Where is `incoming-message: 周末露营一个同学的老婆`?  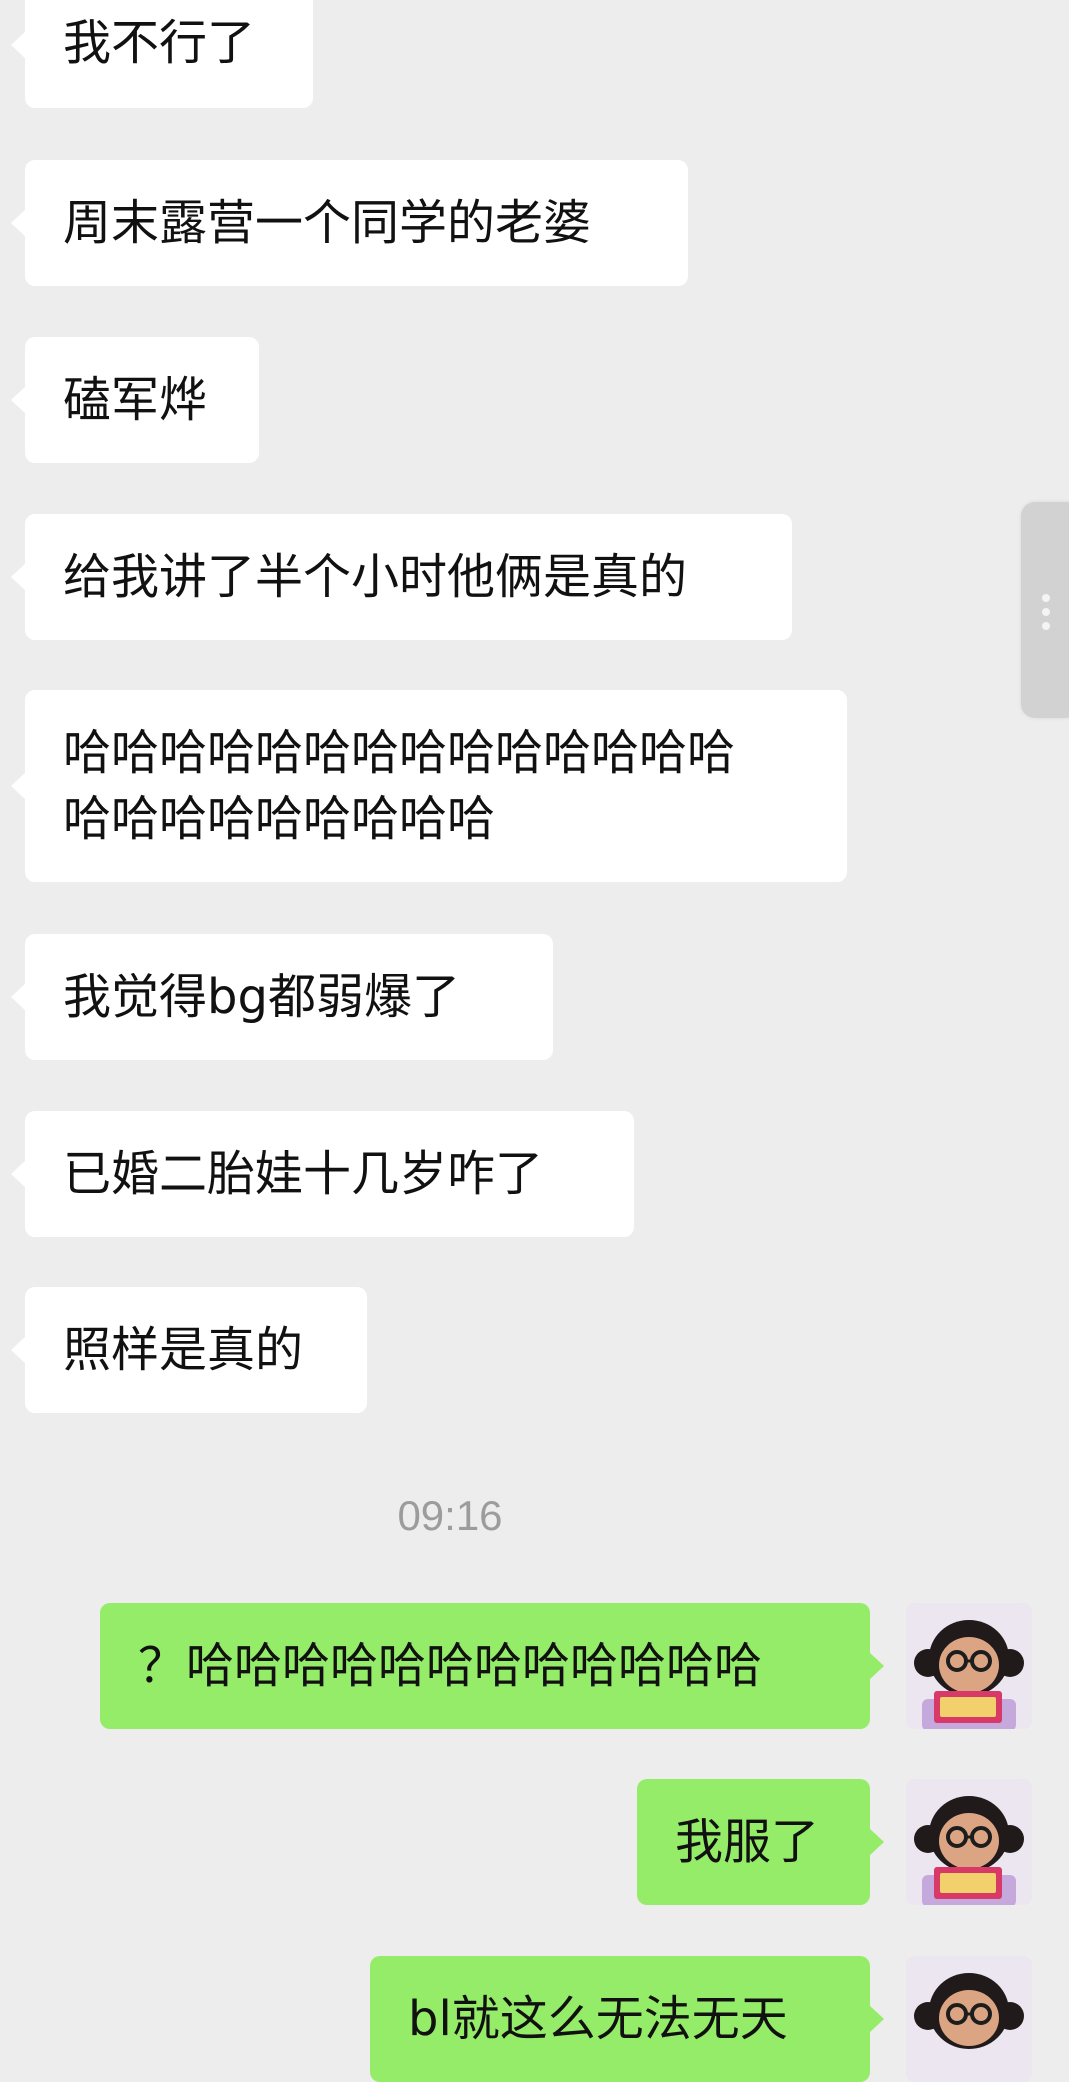
incoming-message: 周末露营一个同学的老婆 is located at coordinates (349, 223).